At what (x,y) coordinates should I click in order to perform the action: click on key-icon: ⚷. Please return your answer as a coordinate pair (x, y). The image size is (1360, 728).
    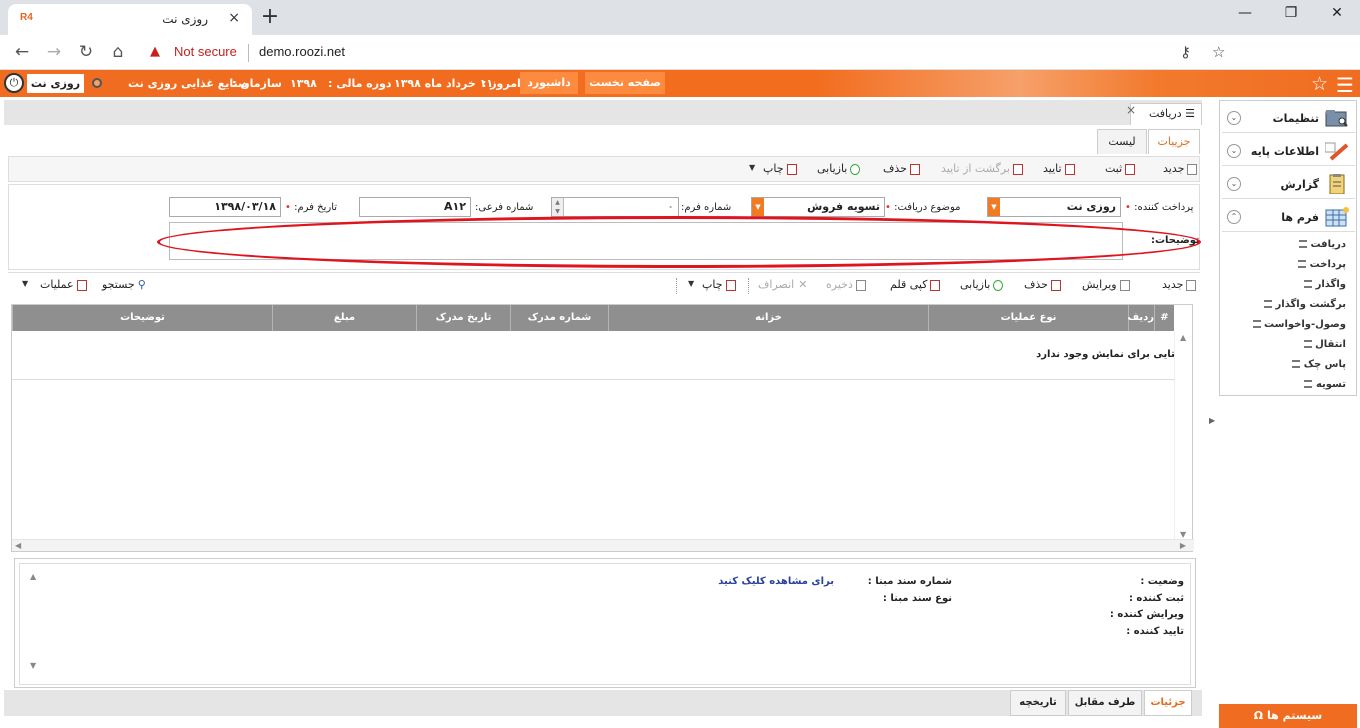
    Looking at the image, I should click on (1185, 52).